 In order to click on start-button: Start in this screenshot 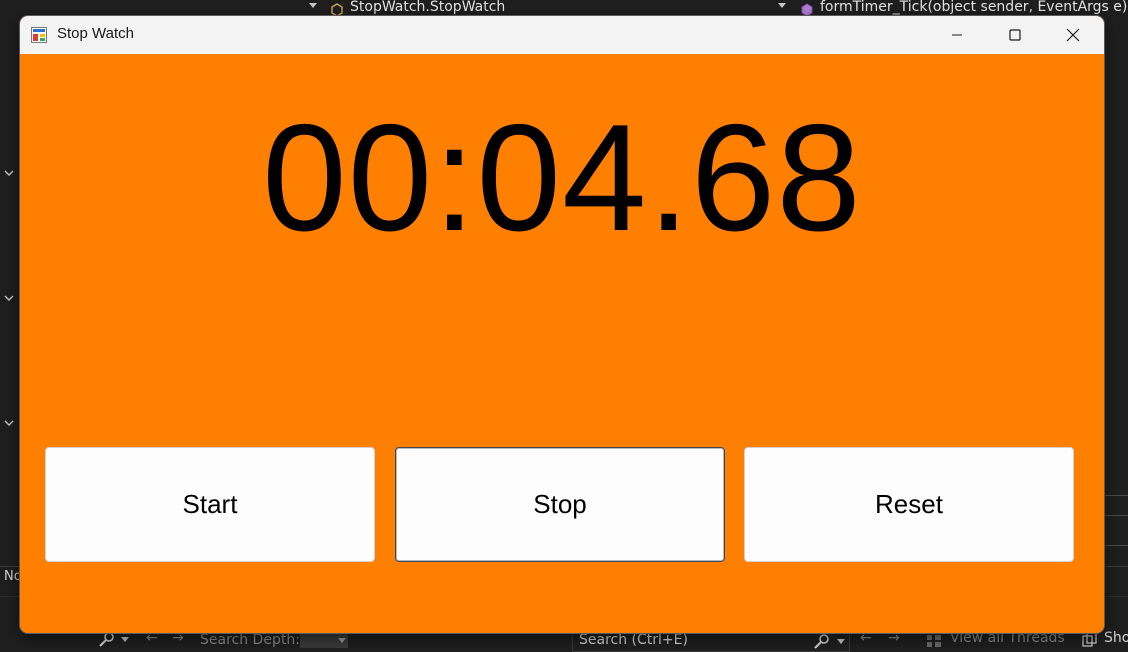, I will do `click(210, 504)`.